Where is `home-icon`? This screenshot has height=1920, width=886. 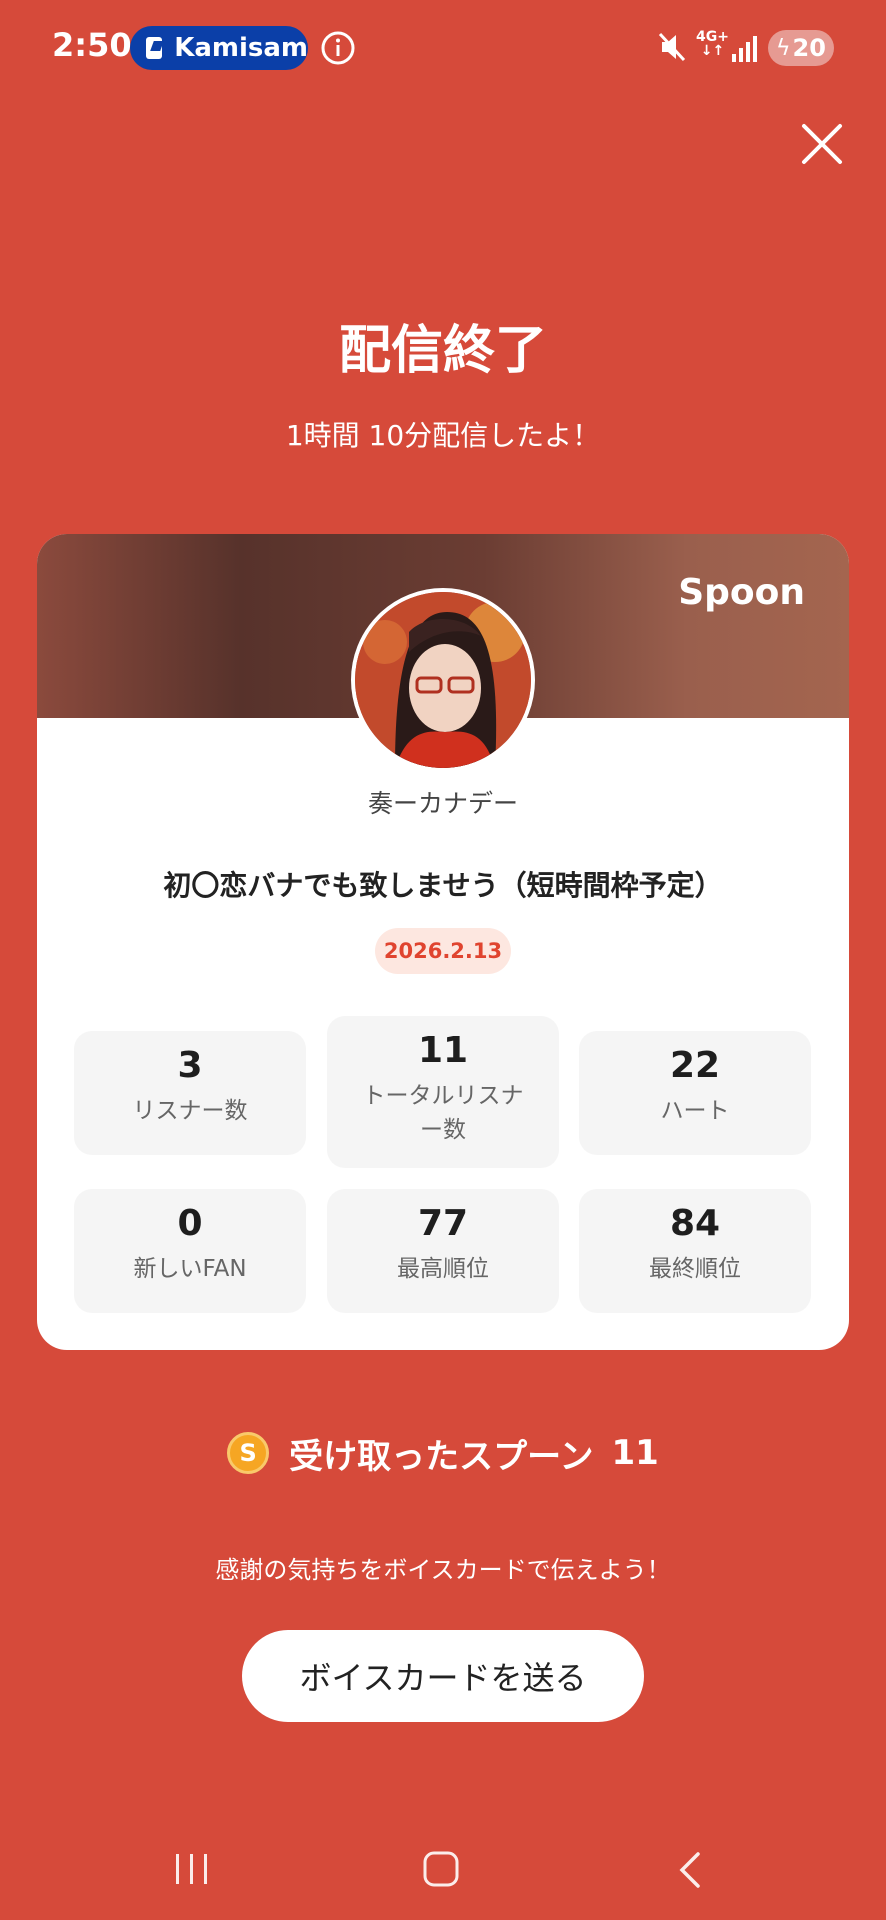
home-icon is located at coordinates (441, 1869).